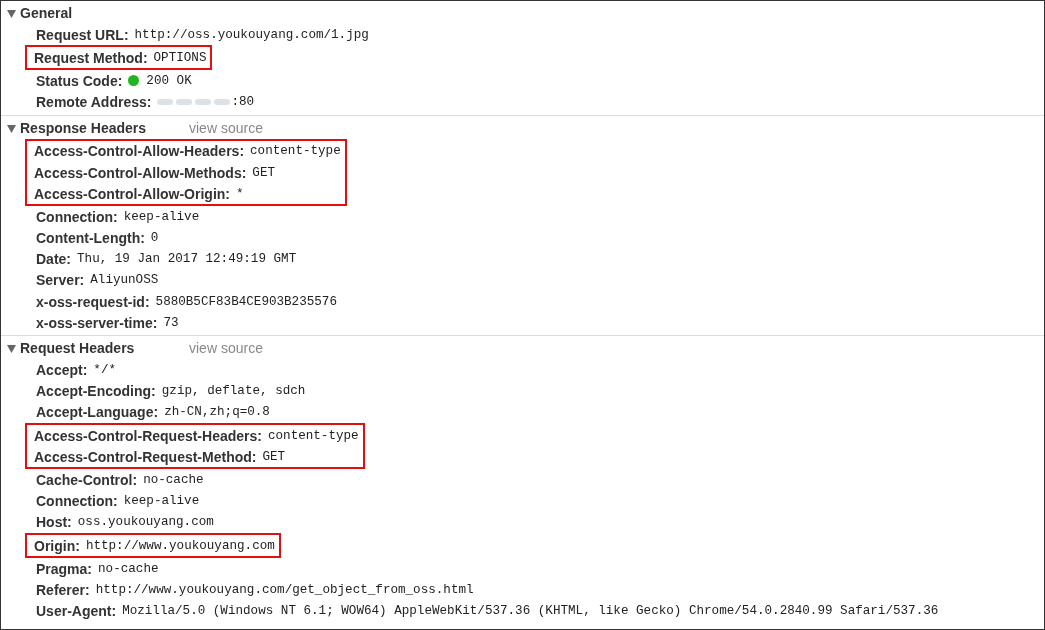  I want to click on header-name: Access-Control-Request-Method:, so click(145, 456).